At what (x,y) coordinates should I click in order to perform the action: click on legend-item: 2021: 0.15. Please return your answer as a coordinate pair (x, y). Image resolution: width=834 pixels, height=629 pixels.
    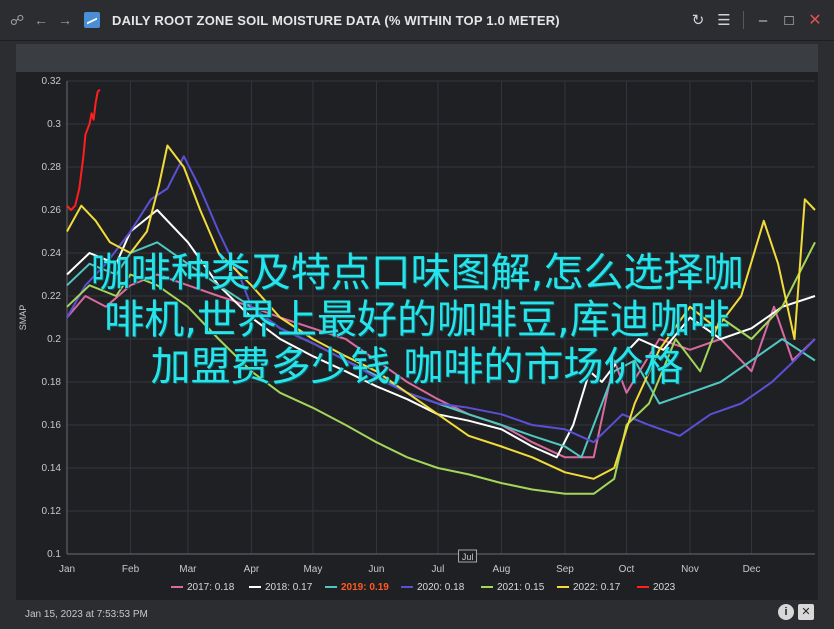
    Looking at the image, I should click on (521, 587).